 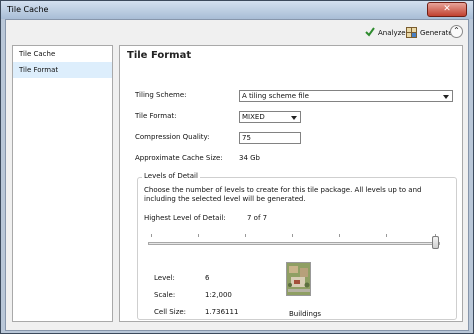 I want to click on generate-label: Generate, so click(x=436, y=33).